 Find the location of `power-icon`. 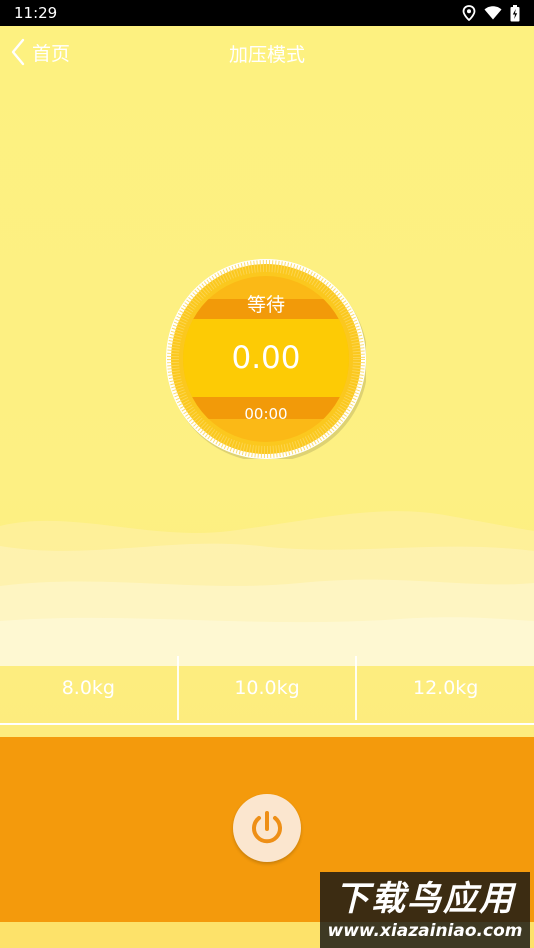

power-icon is located at coordinates (267, 827).